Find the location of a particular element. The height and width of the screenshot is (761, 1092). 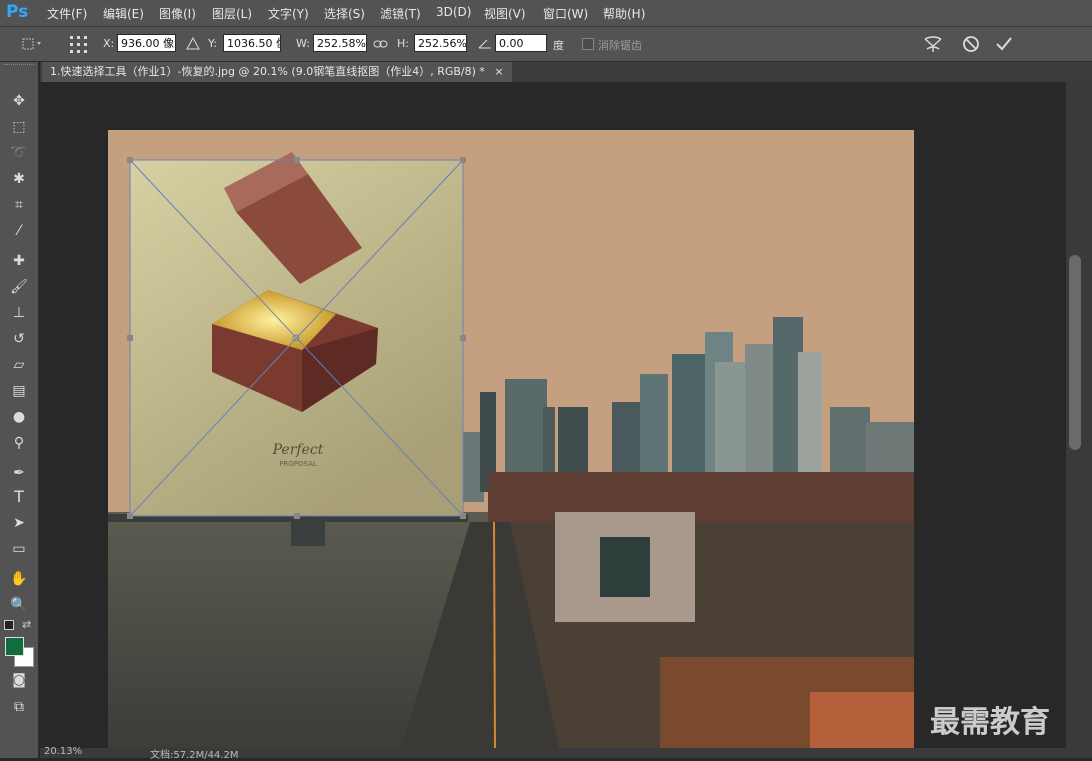

history-brush-tool-icon: ↺ is located at coordinates (19, 339).